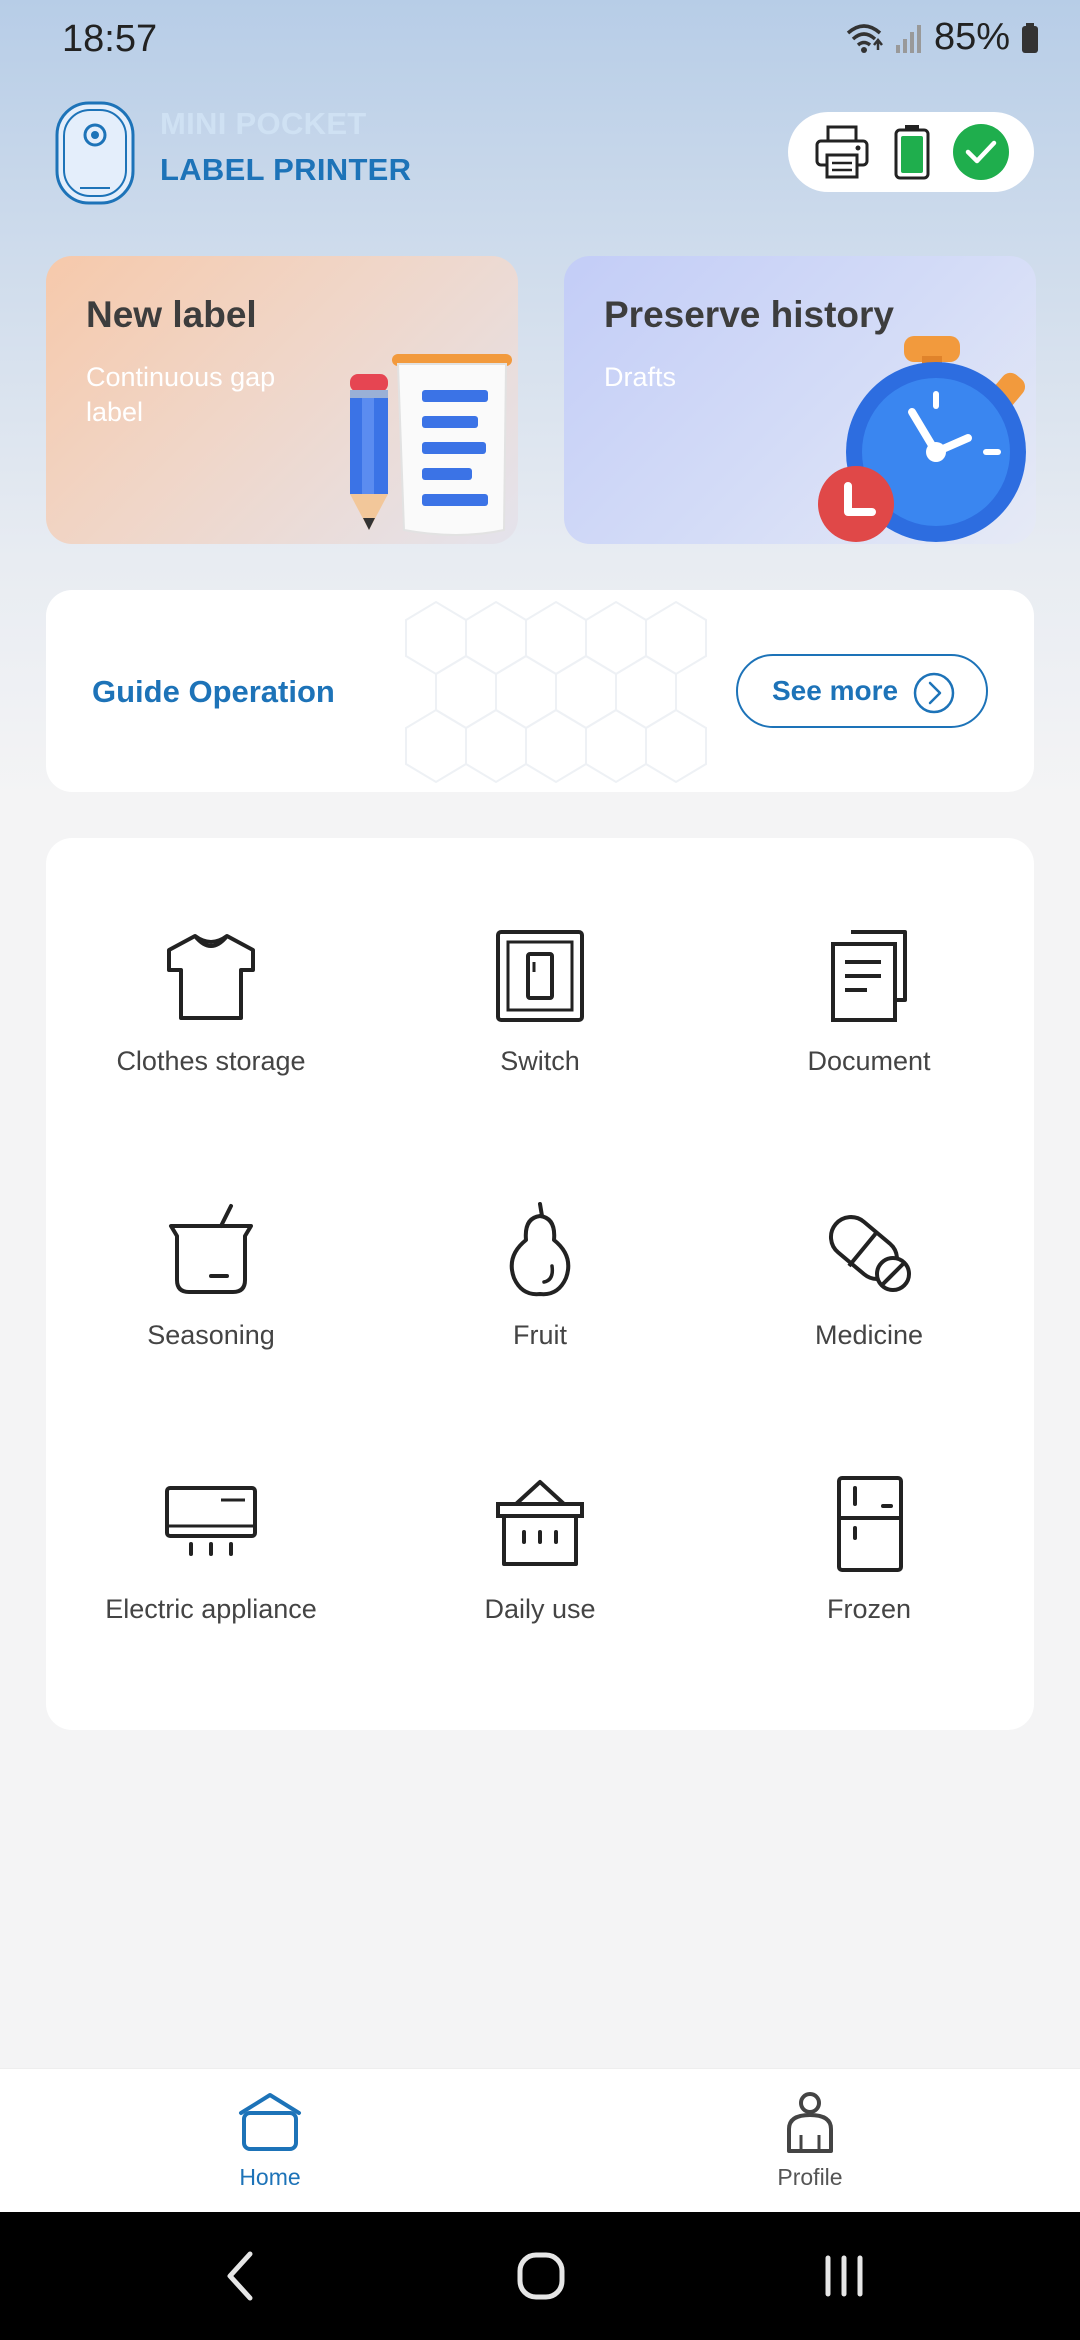  I want to click on printer-icon, so click(842, 152).